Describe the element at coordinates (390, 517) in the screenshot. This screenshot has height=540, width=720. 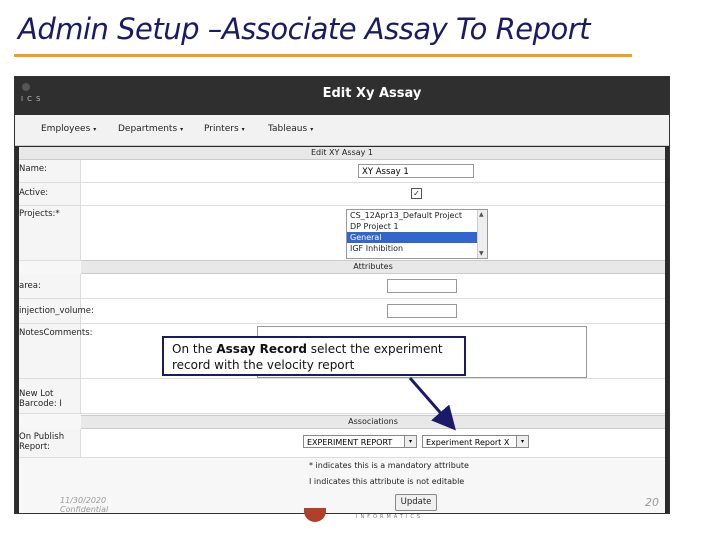
I see `footer-brand: INFORMATICS` at that location.